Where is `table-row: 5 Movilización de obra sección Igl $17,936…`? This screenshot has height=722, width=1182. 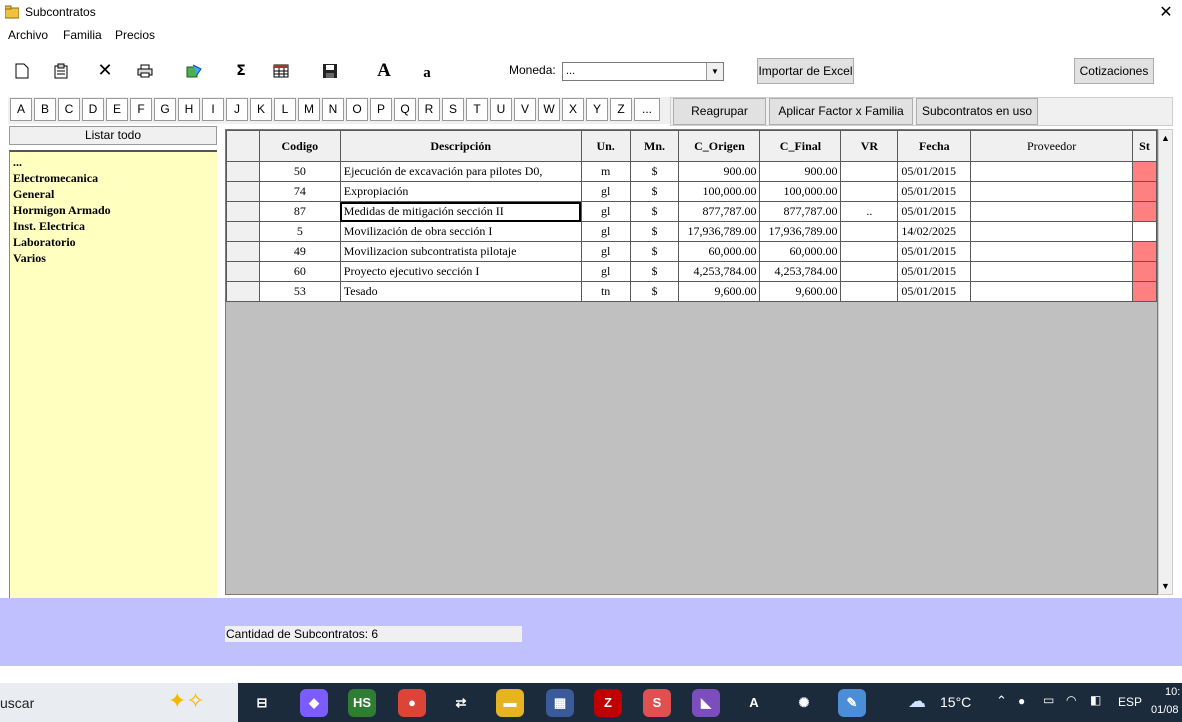
table-row: 5 Movilización de obra sección Igl $17,936… is located at coordinates (692, 231).